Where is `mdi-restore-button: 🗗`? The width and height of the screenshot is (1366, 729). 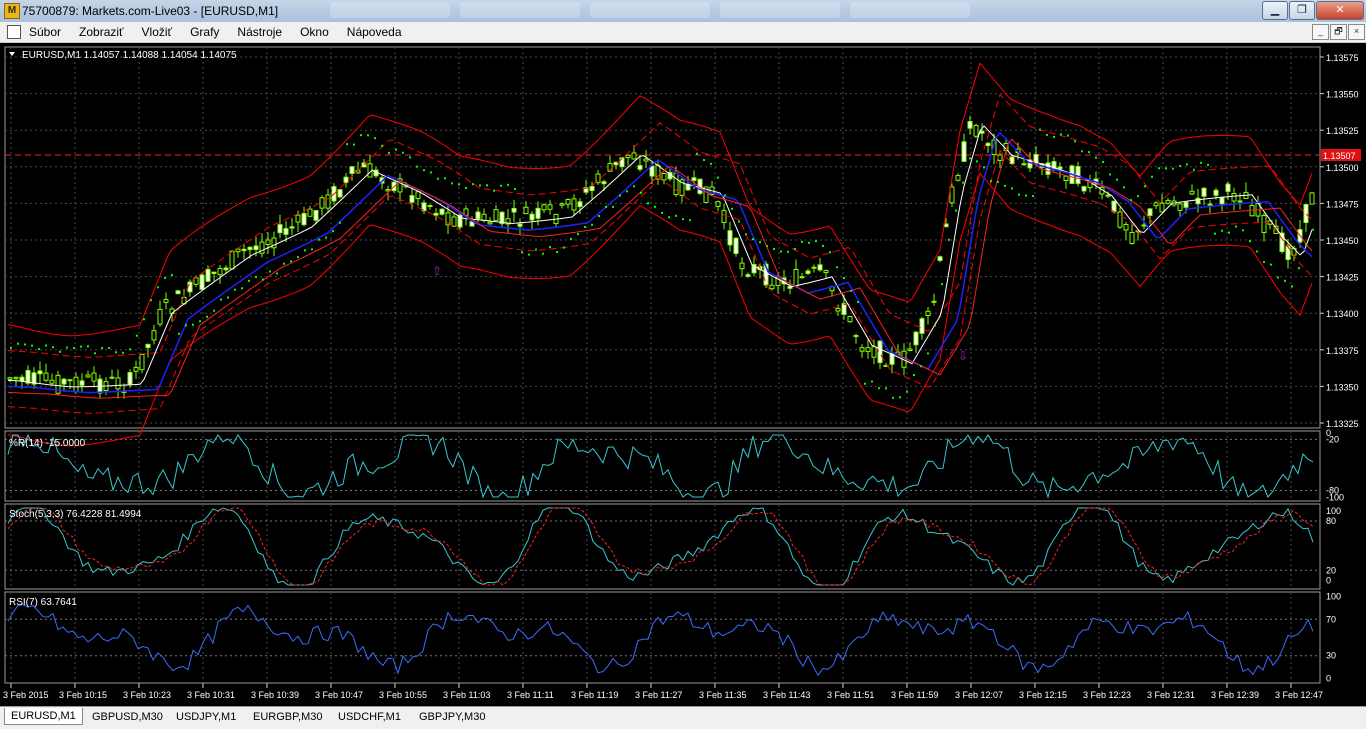
mdi-restore-button: 🗗 is located at coordinates (1338, 32).